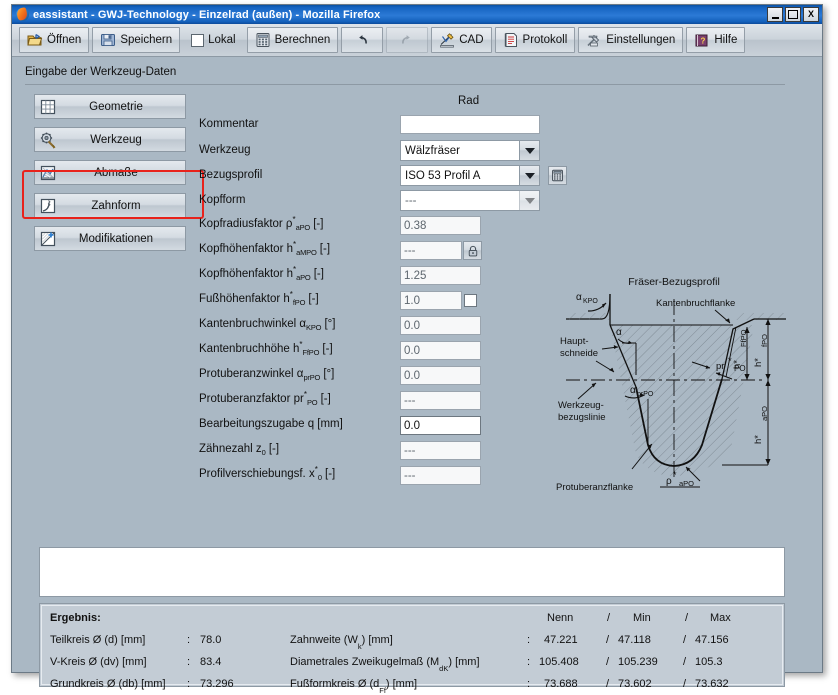 This screenshot has height=695, width=838. Describe the element at coordinates (440, 450) in the screenshot. I see `input-zaehnezahl: ---` at that location.